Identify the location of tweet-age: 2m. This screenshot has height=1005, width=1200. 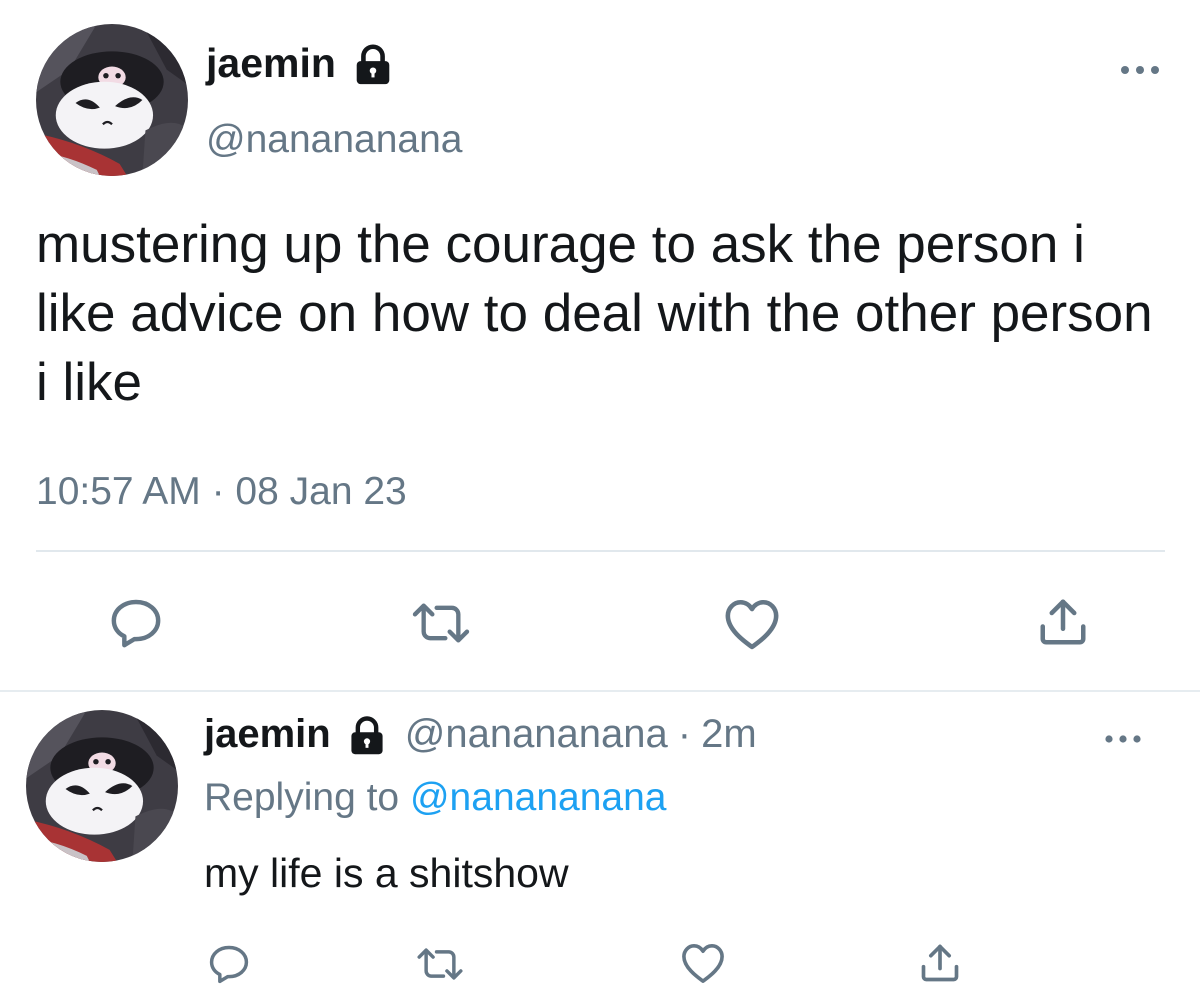
(729, 734).